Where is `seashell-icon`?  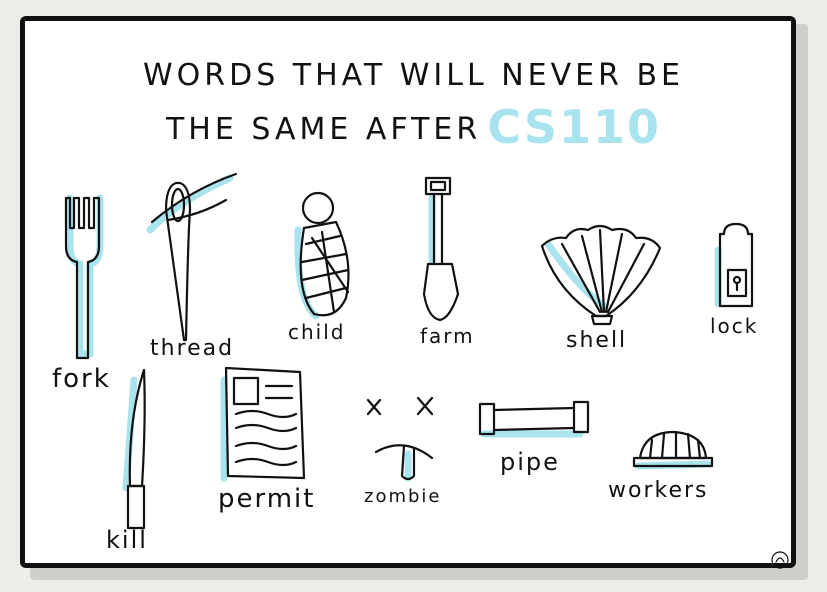
seashell-icon is located at coordinates (601, 275).